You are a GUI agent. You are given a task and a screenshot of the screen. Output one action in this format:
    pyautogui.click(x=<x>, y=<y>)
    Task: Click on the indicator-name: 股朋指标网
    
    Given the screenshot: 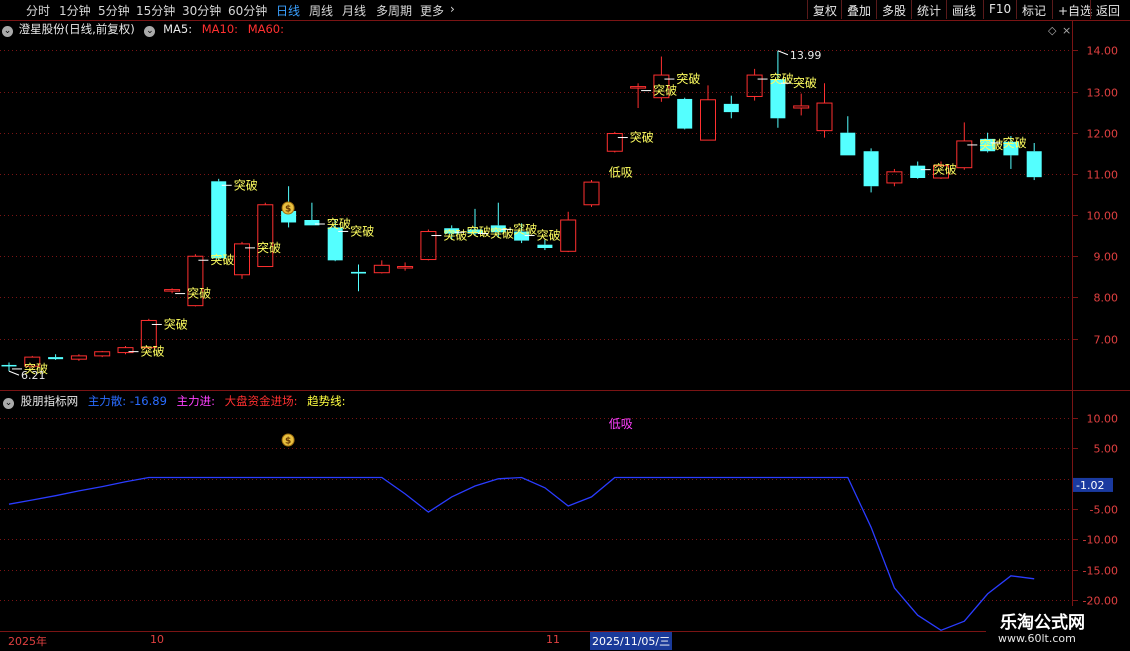 What is the action you would take?
    pyautogui.click(x=49, y=401)
    